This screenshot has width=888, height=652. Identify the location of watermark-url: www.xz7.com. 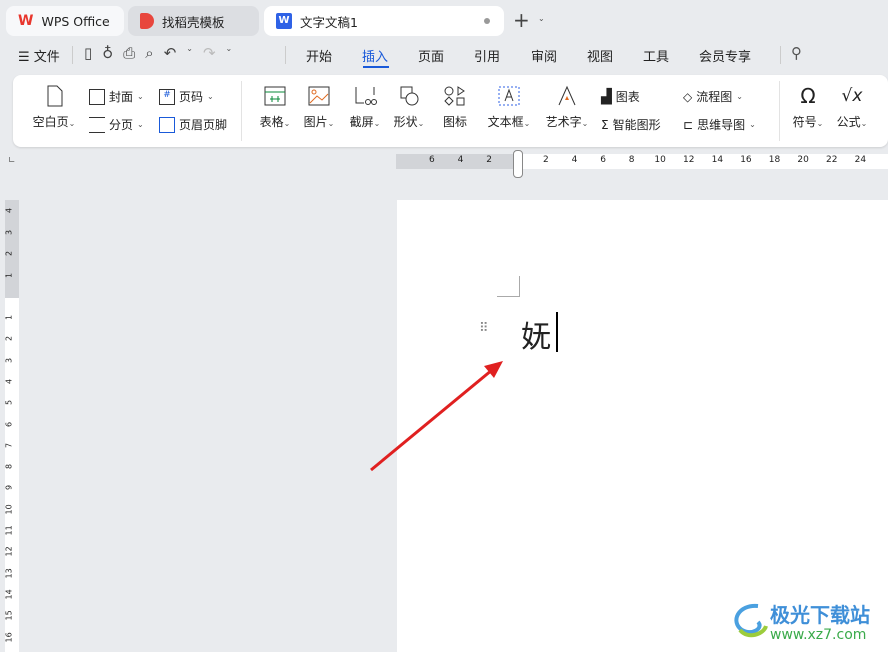
(818, 635).